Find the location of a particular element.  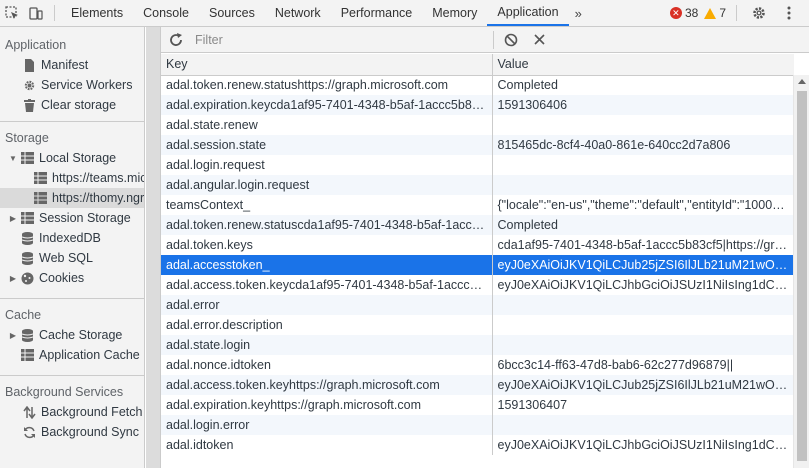

table-row: adal.angular.login.request is located at coordinates (477, 185).